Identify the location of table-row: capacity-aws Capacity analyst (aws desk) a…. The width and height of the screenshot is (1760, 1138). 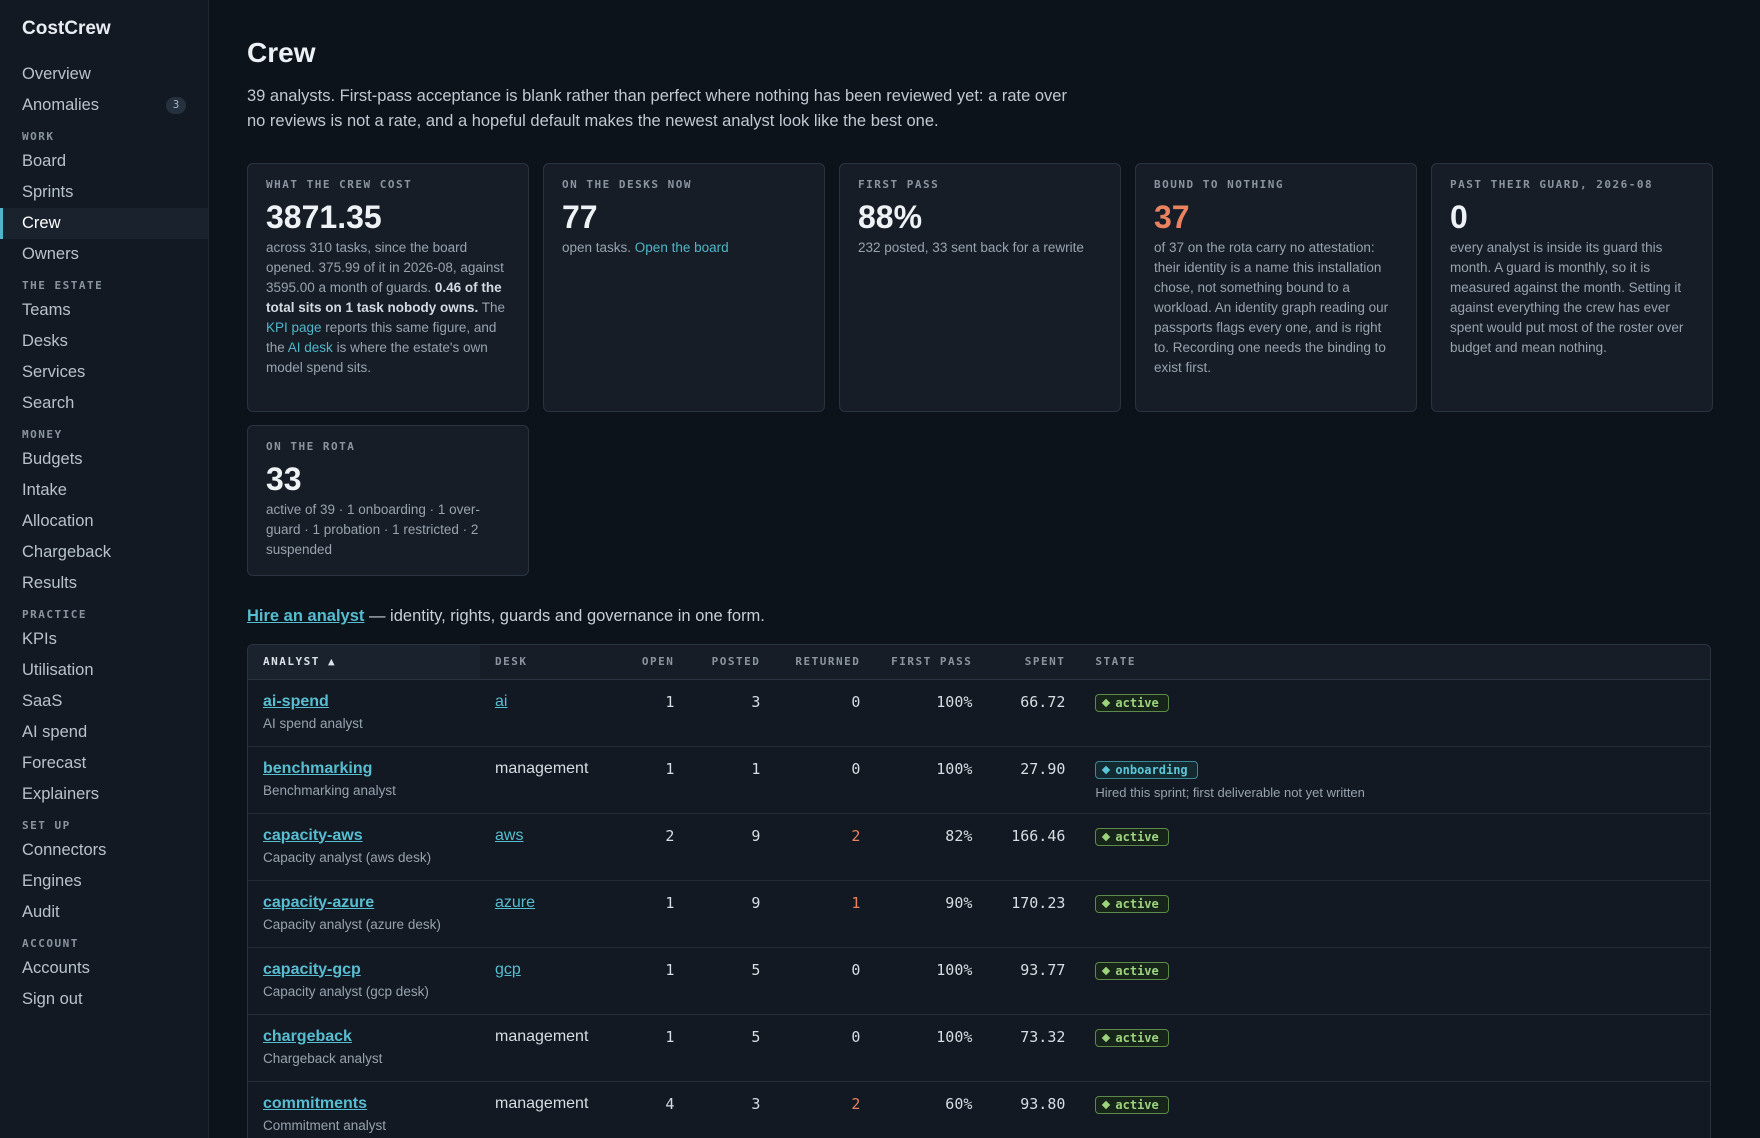
(979, 847).